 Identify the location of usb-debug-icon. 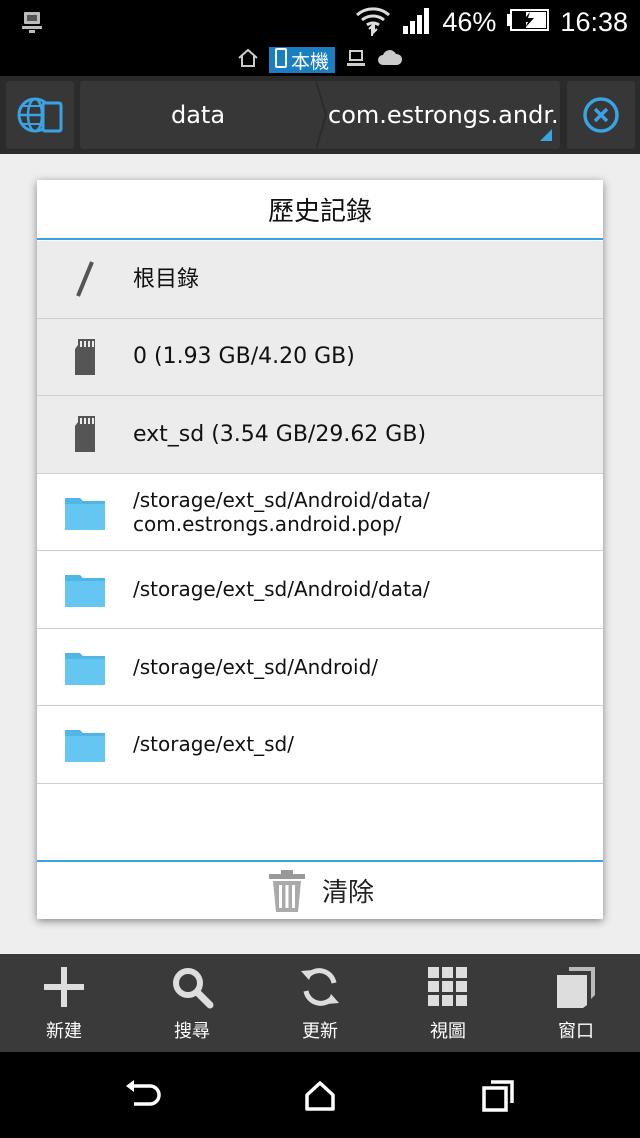
(32, 22).